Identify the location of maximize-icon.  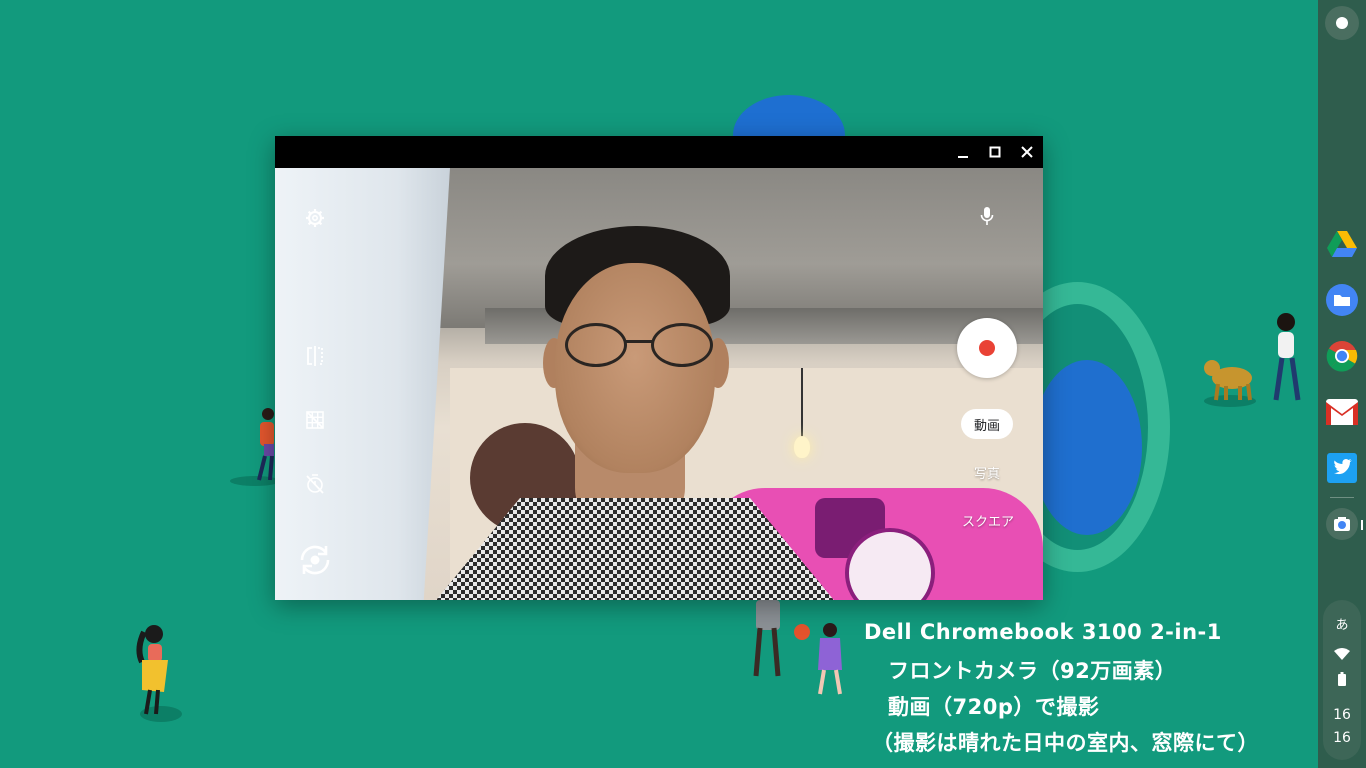
(995, 152).